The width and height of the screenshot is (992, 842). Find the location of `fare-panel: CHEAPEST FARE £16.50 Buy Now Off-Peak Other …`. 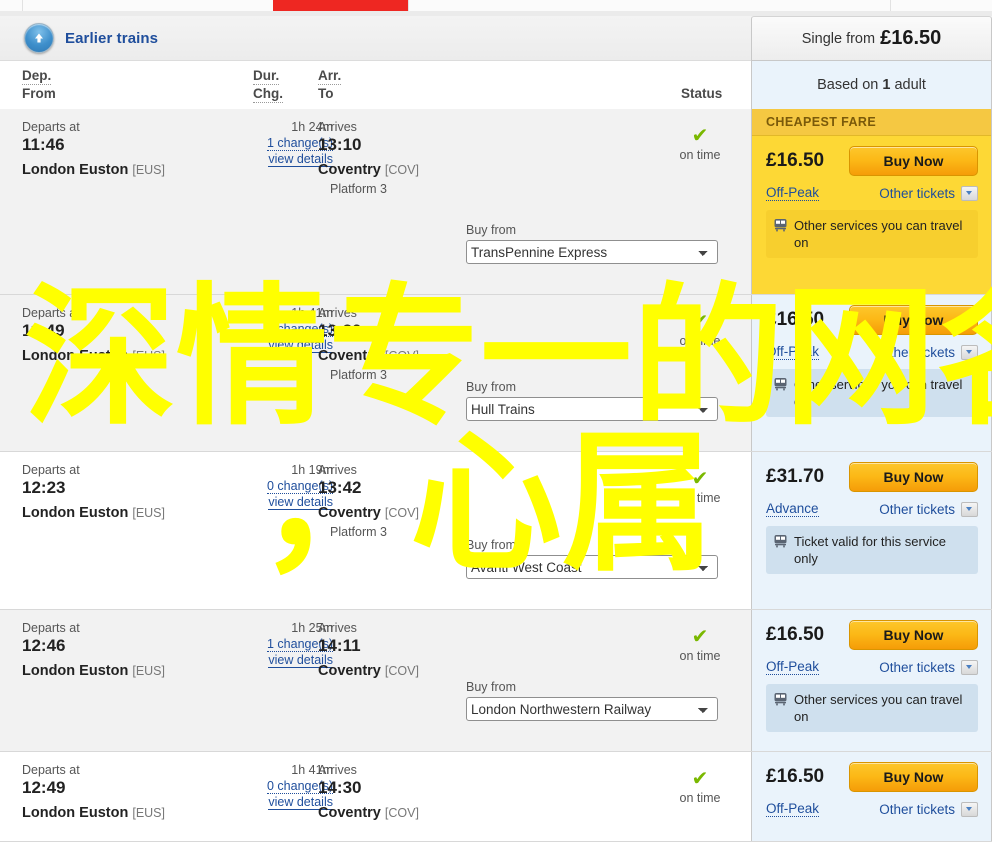

fare-panel: CHEAPEST FARE £16.50 Buy Now Off-Peak Other … is located at coordinates (871, 201).